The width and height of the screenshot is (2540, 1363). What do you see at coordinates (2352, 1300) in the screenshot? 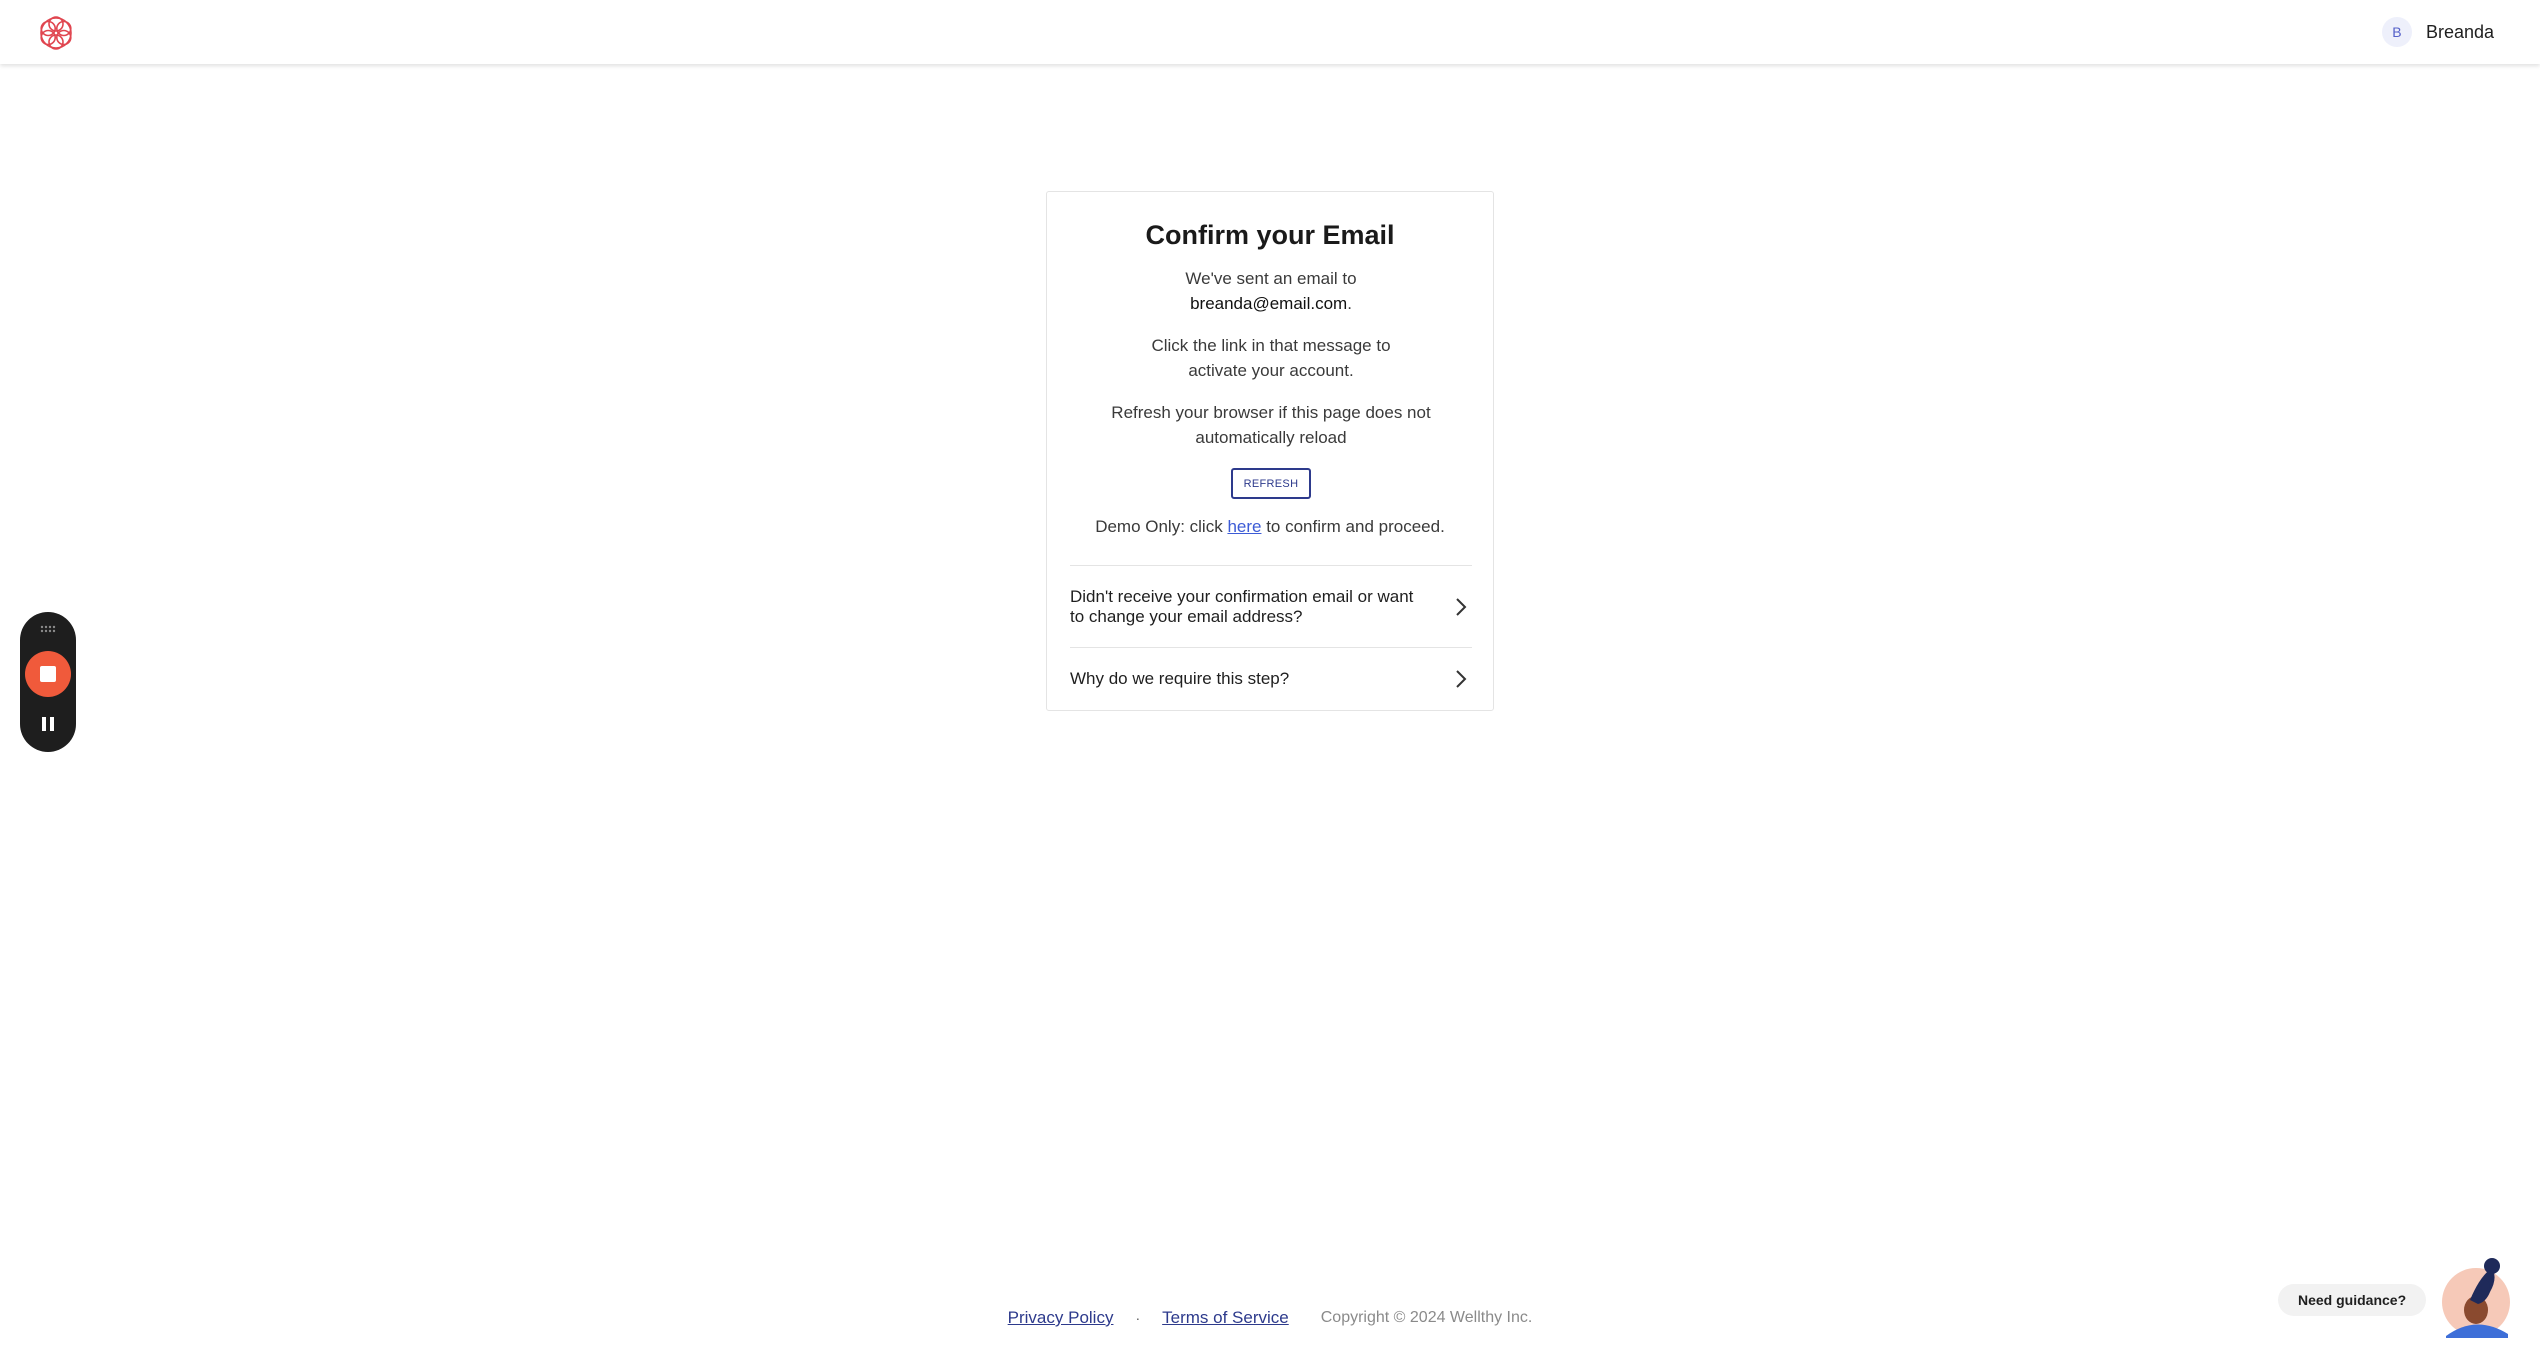
I see `need-guidance-button: Need guidance?` at bounding box center [2352, 1300].